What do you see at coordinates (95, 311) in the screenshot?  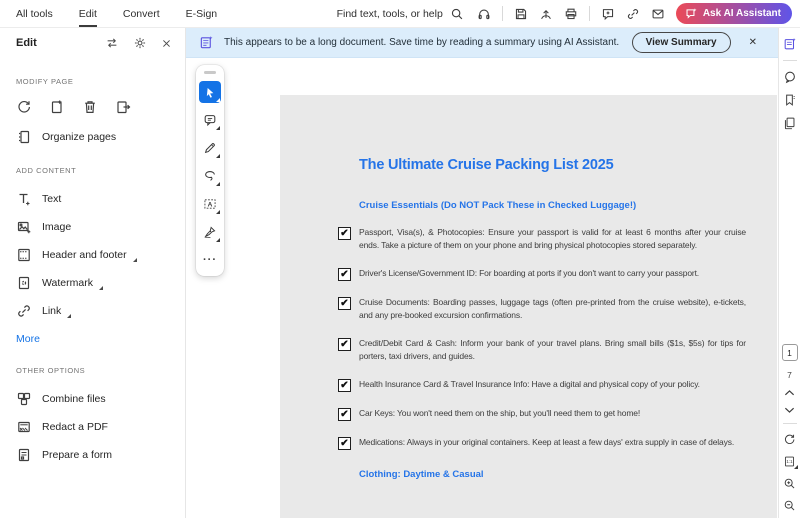 I see `link-item: Link` at bounding box center [95, 311].